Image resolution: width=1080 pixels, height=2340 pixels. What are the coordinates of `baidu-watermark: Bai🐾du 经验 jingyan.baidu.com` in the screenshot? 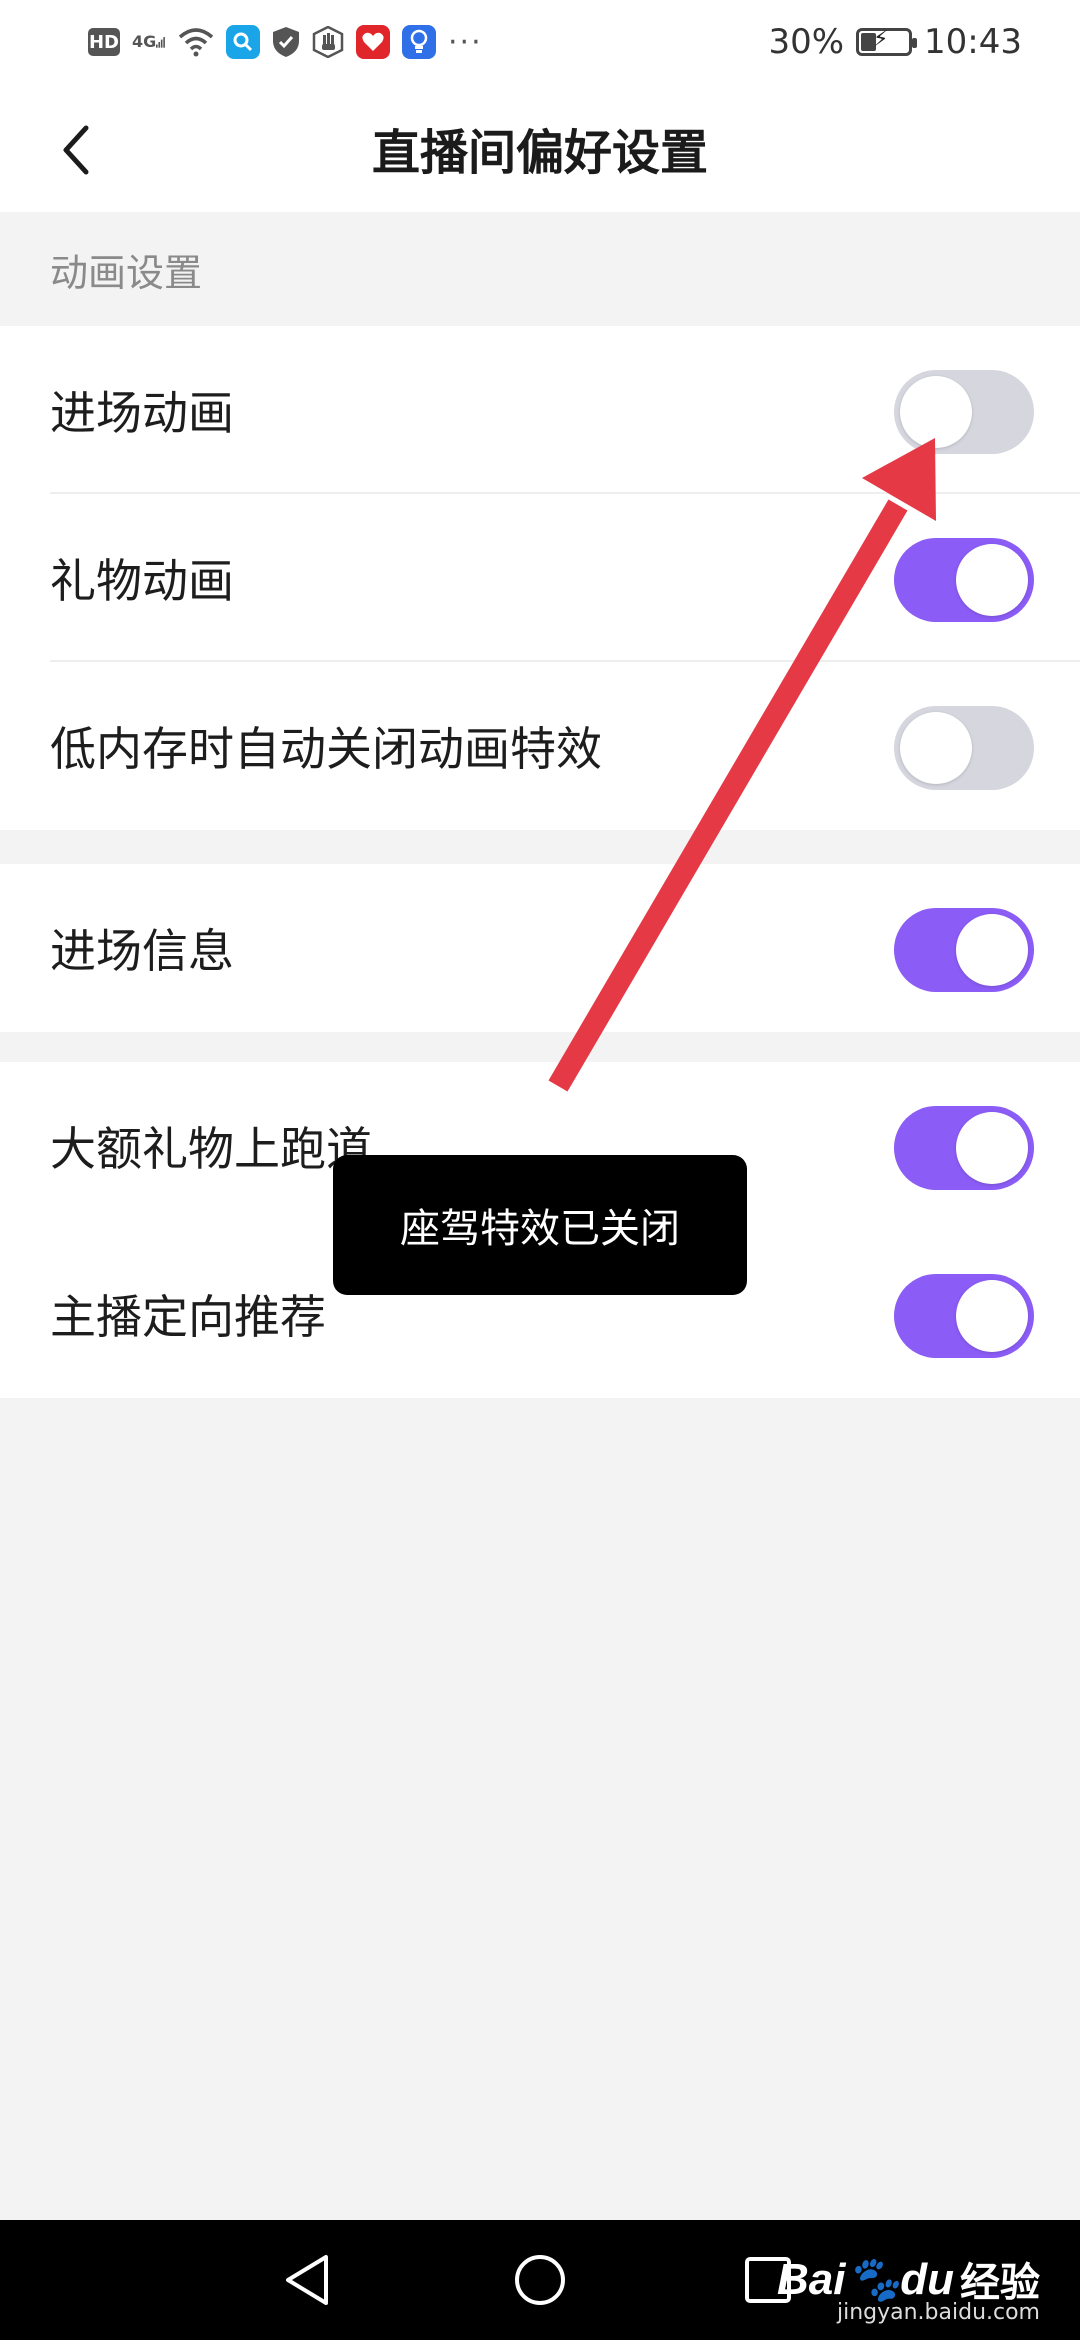 It's located at (908, 2287).